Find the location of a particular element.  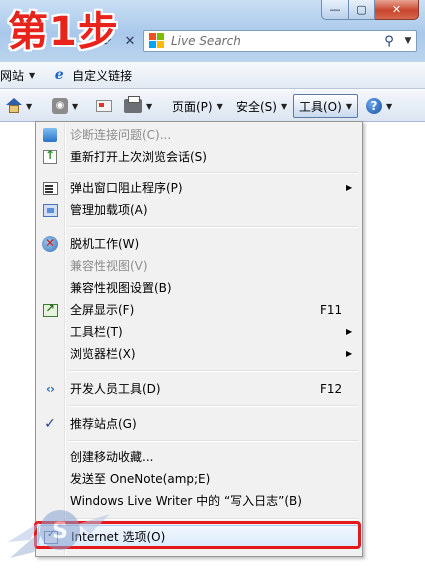

menu-item-suggested-sites: ✓ 推荐站点(G) is located at coordinates (199, 424).